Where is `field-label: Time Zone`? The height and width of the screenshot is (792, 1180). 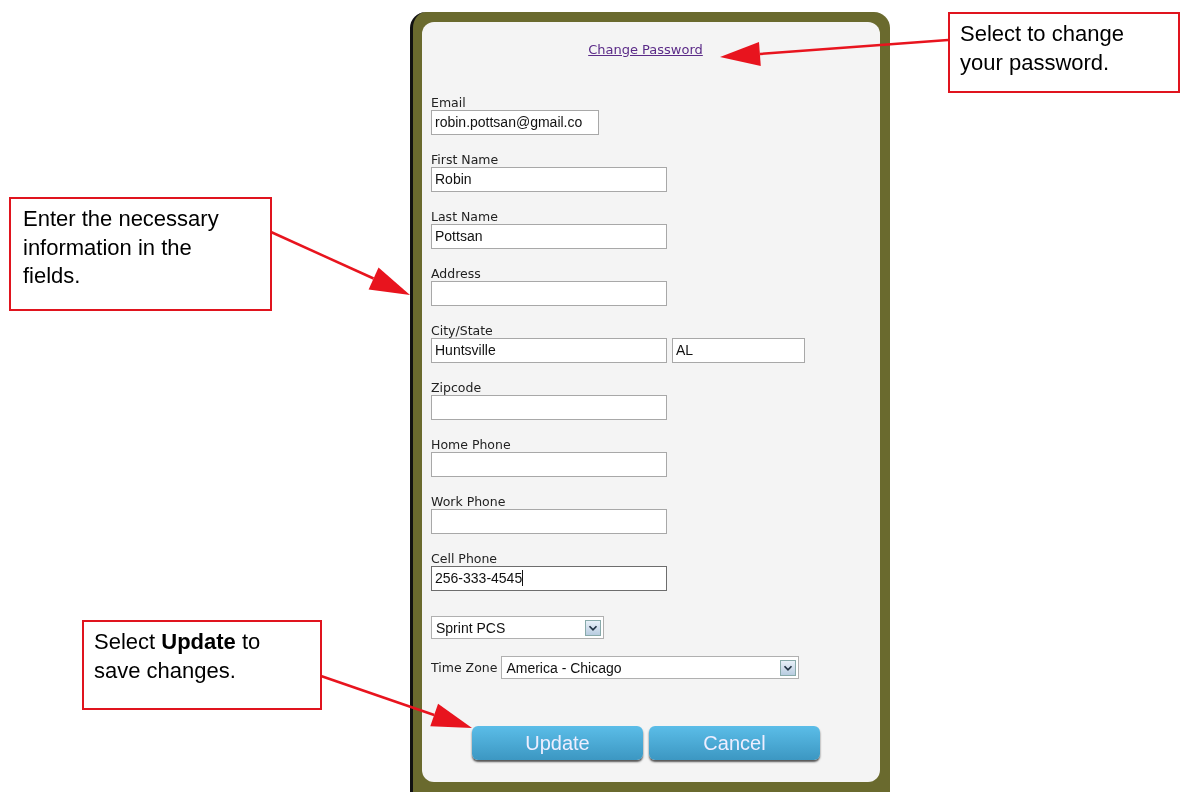
field-label: Time Zone is located at coordinates (464, 667).